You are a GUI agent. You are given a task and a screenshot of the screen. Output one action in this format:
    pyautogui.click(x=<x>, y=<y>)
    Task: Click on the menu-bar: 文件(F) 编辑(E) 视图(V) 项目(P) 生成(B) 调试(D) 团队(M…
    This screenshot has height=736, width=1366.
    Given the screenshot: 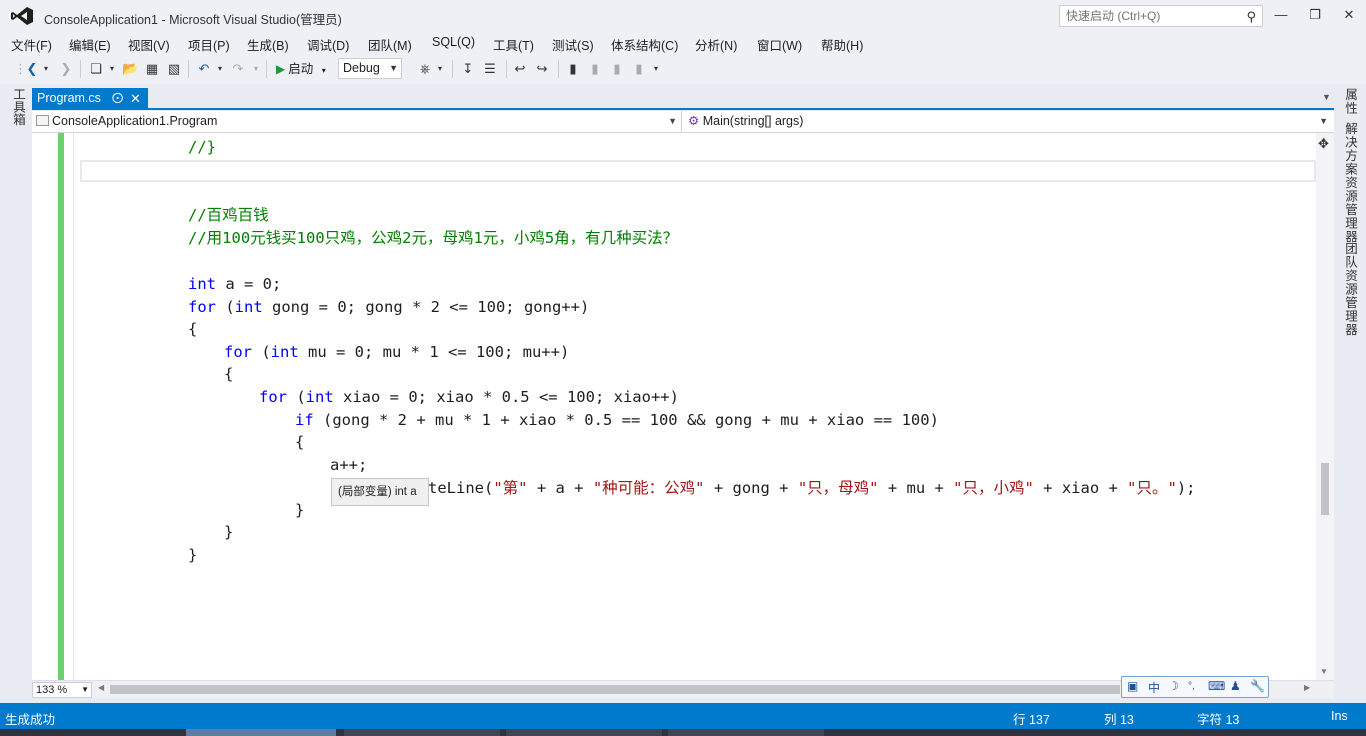 What is the action you would take?
    pyautogui.click(x=683, y=43)
    